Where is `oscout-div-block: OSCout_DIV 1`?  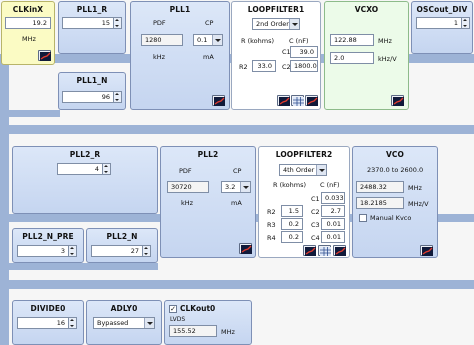
oscout-div-block: OSCout_DIV 1 is located at coordinates (442, 27).